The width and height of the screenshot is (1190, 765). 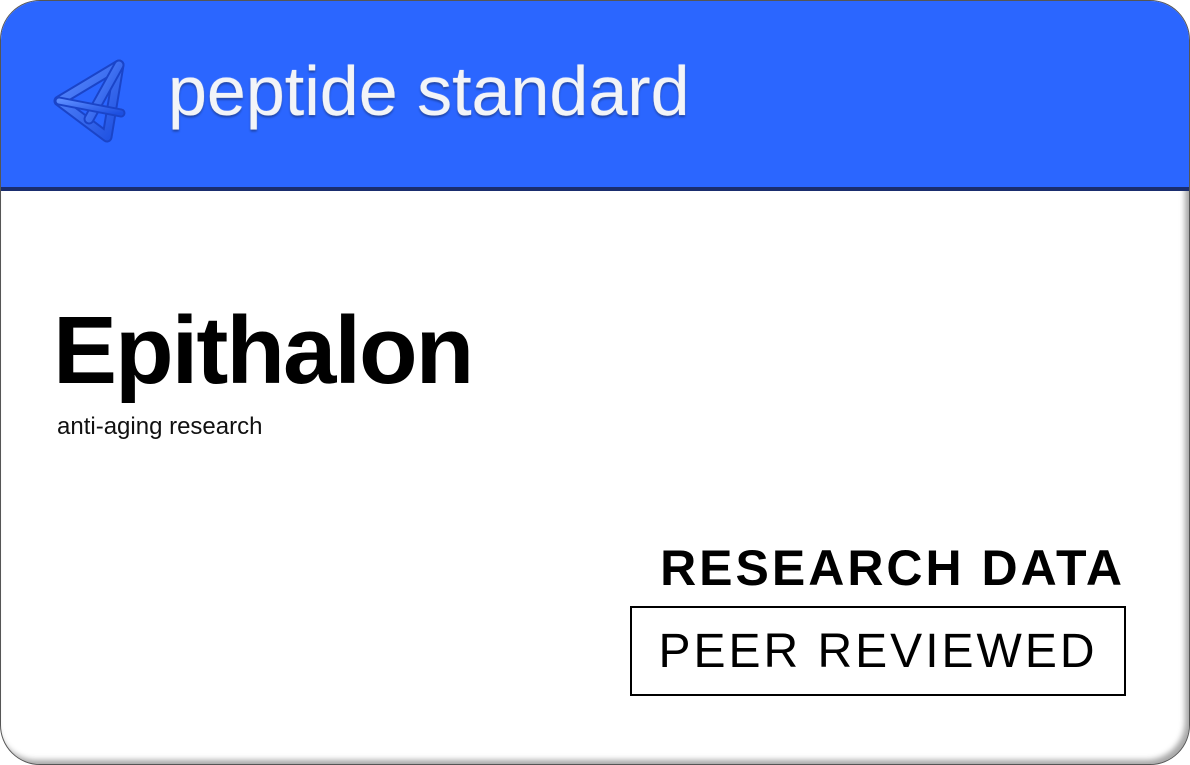 I want to click on product-name: Epithalon, so click(x=263, y=350).